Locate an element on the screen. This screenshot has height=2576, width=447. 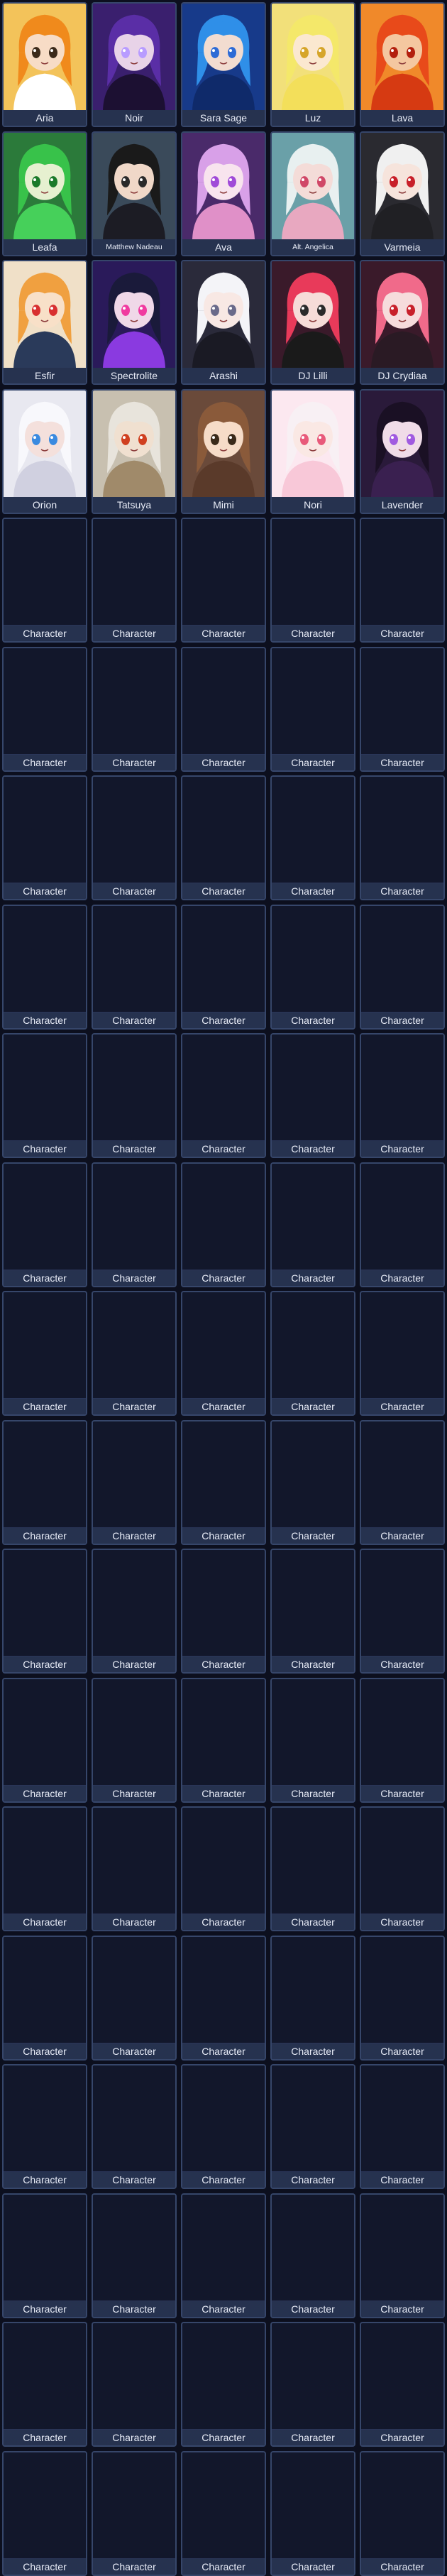
character-slot-lavender: Lavender is located at coordinates (402, 451).